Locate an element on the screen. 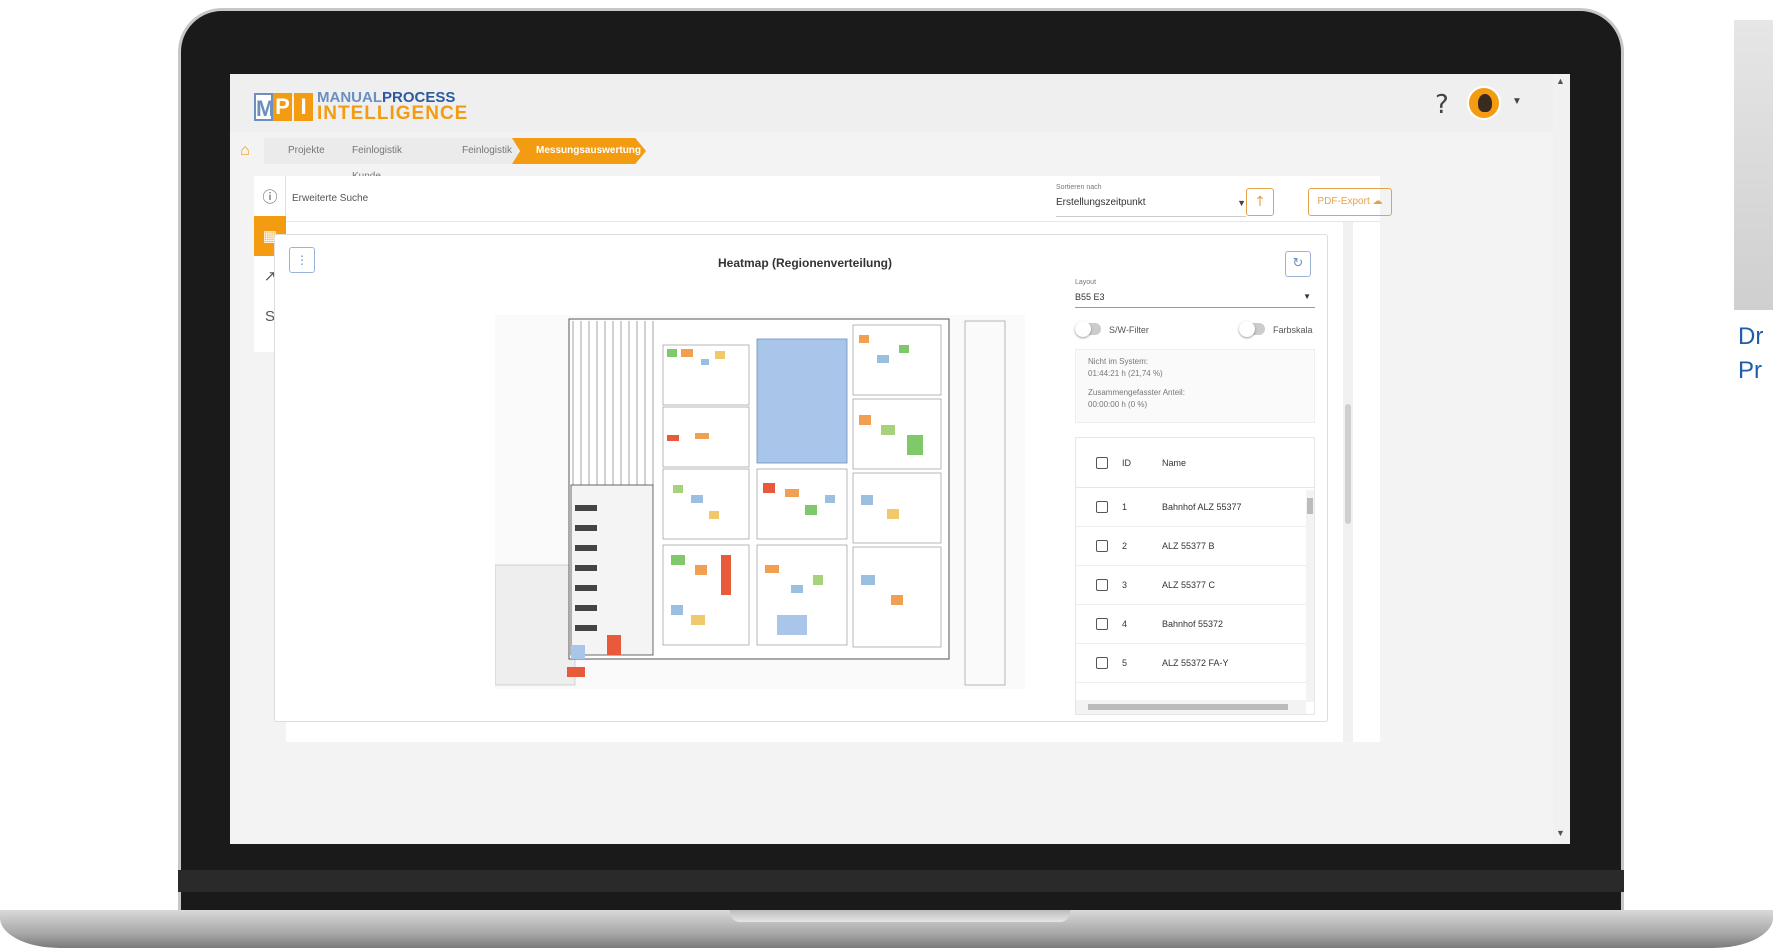 Image resolution: width=1773 pixels, height=948 pixels. pdf-export-button: PDF-Export ☁ is located at coordinates (1350, 202).